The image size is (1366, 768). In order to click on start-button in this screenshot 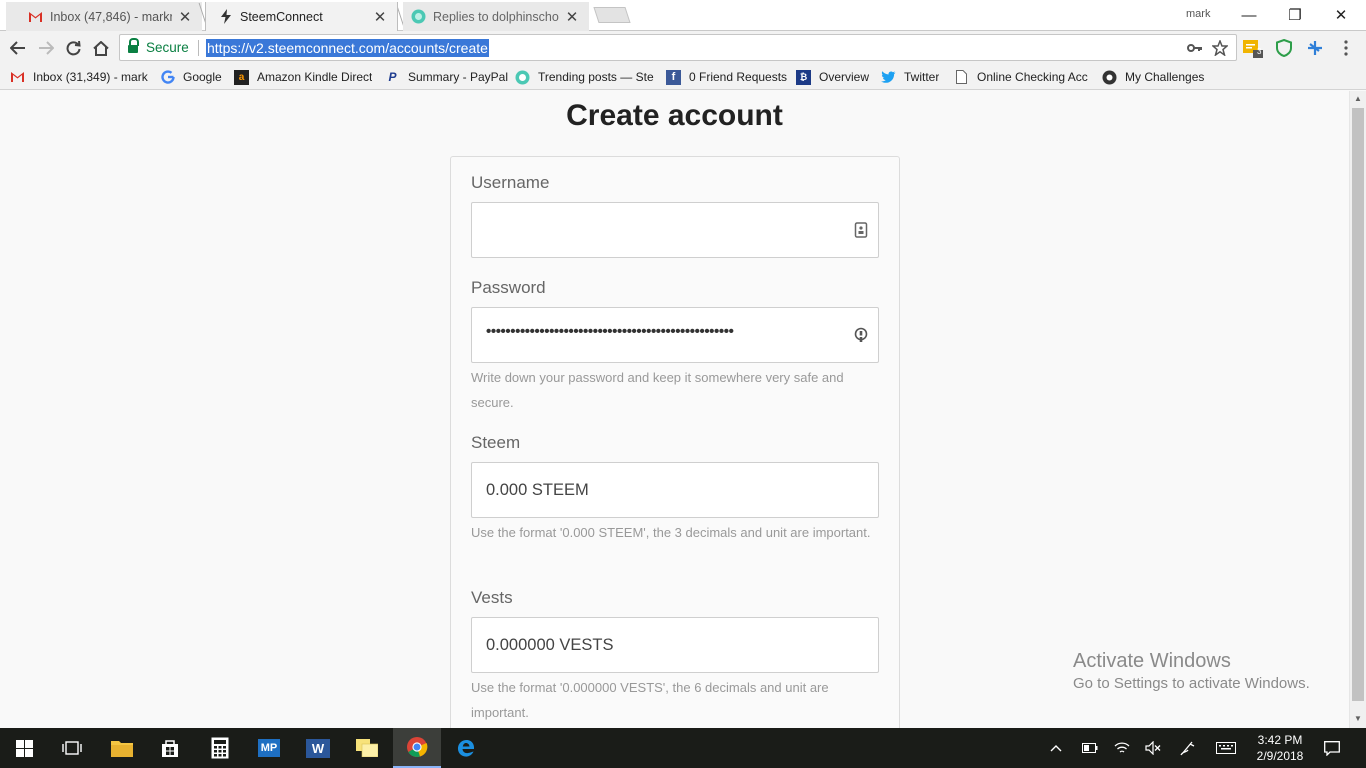, I will do `click(24, 748)`.